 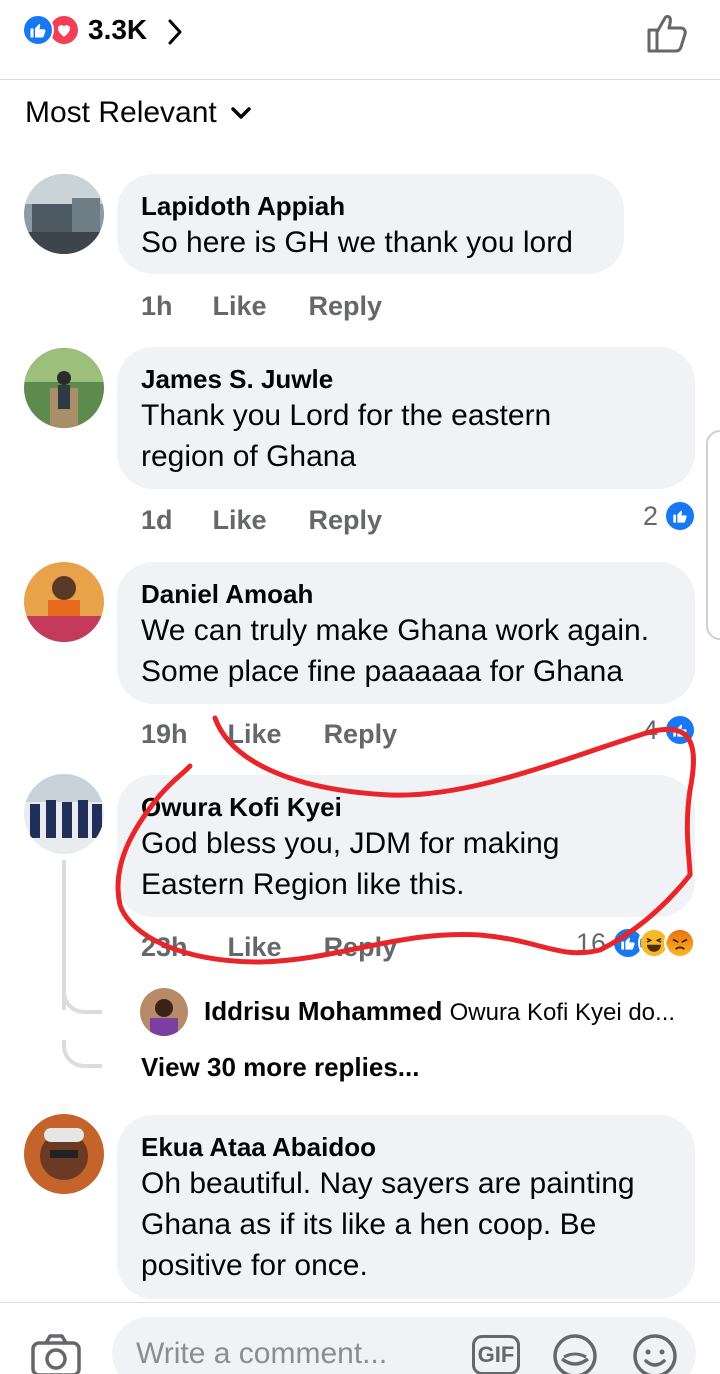 I want to click on reaction-count: 4, so click(x=650, y=729).